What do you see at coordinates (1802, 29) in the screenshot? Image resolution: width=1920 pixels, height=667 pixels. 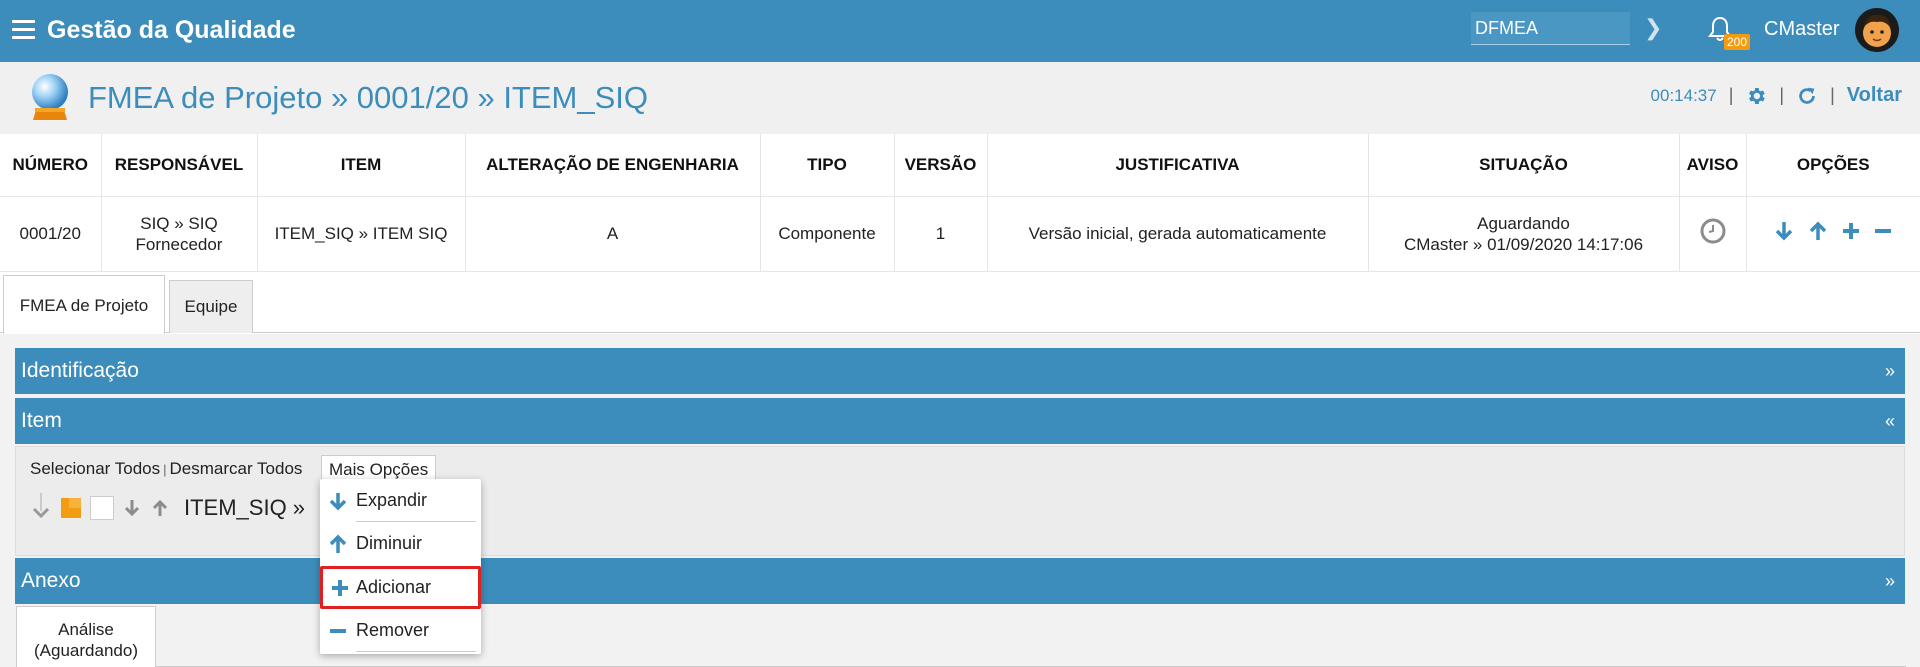 I see `user-name: CMaster` at bounding box center [1802, 29].